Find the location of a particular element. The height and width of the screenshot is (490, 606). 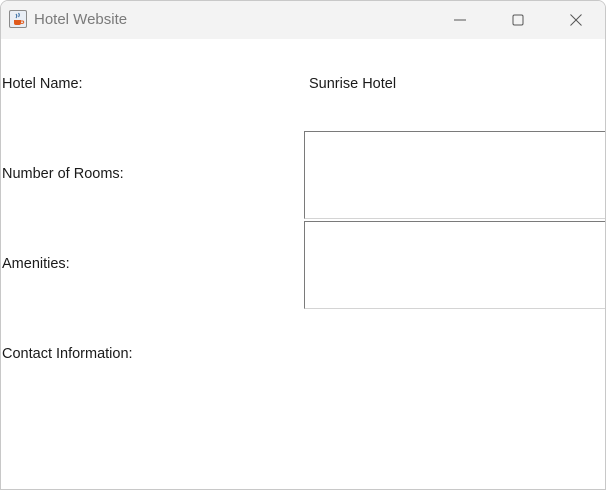

window-title: Hotel Website is located at coordinates (81, 19).